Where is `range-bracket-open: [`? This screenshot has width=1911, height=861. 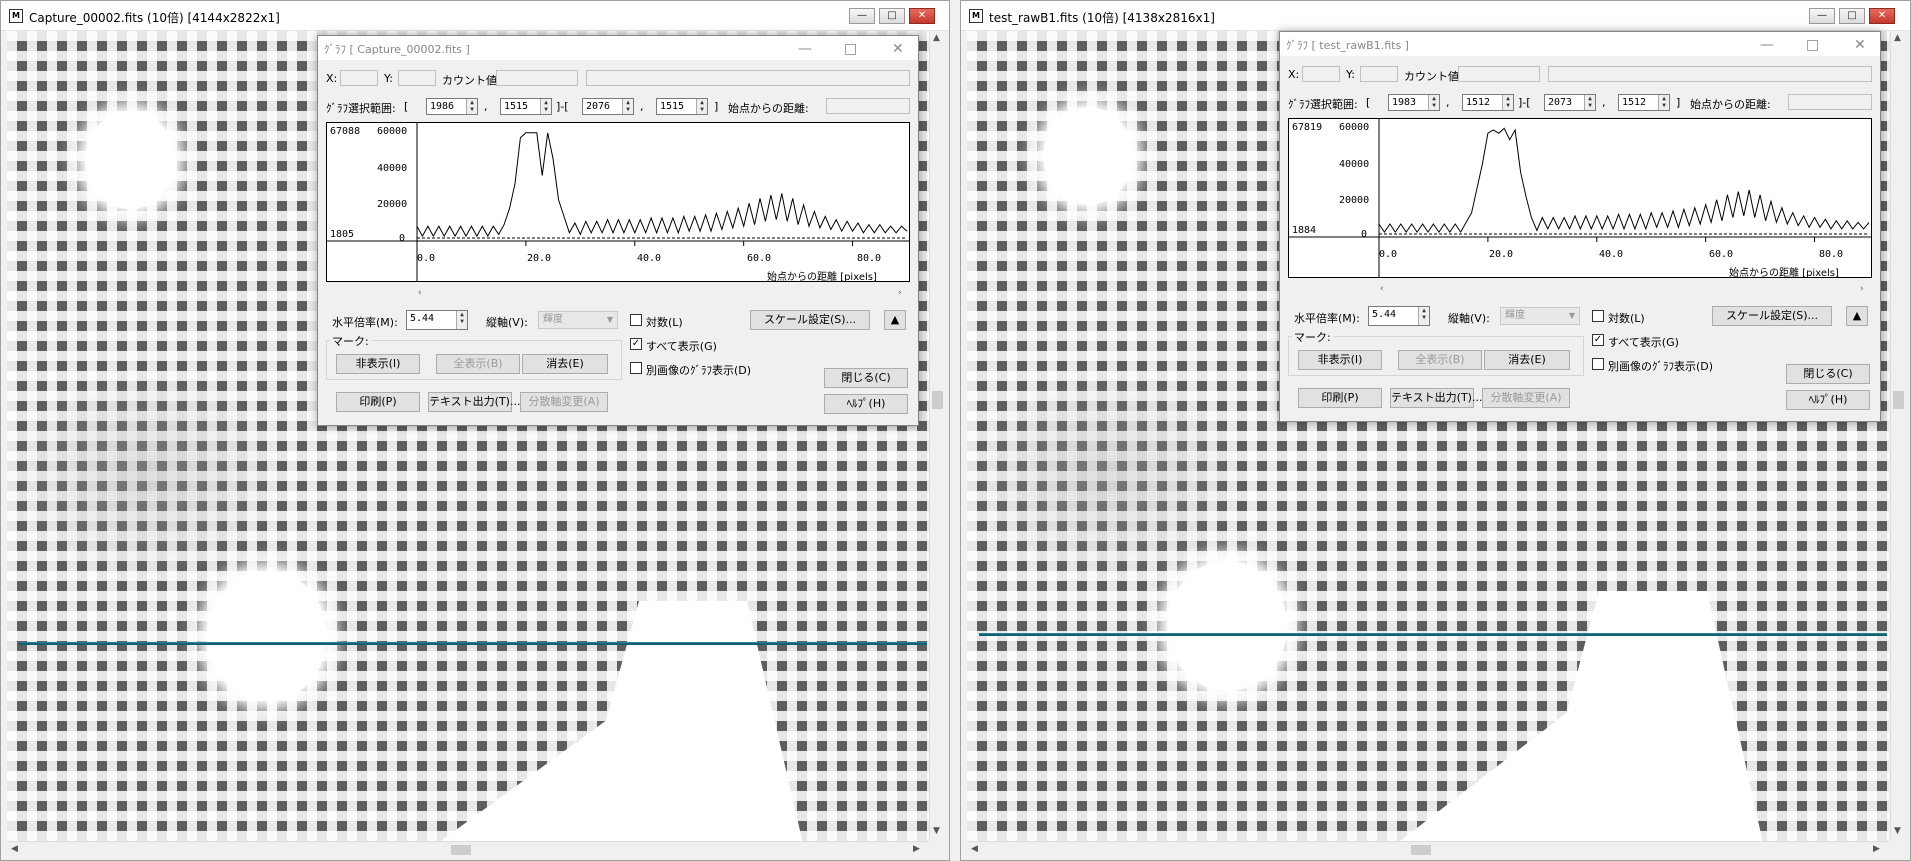 range-bracket-open: [ is located at coordinates (1368, 102).